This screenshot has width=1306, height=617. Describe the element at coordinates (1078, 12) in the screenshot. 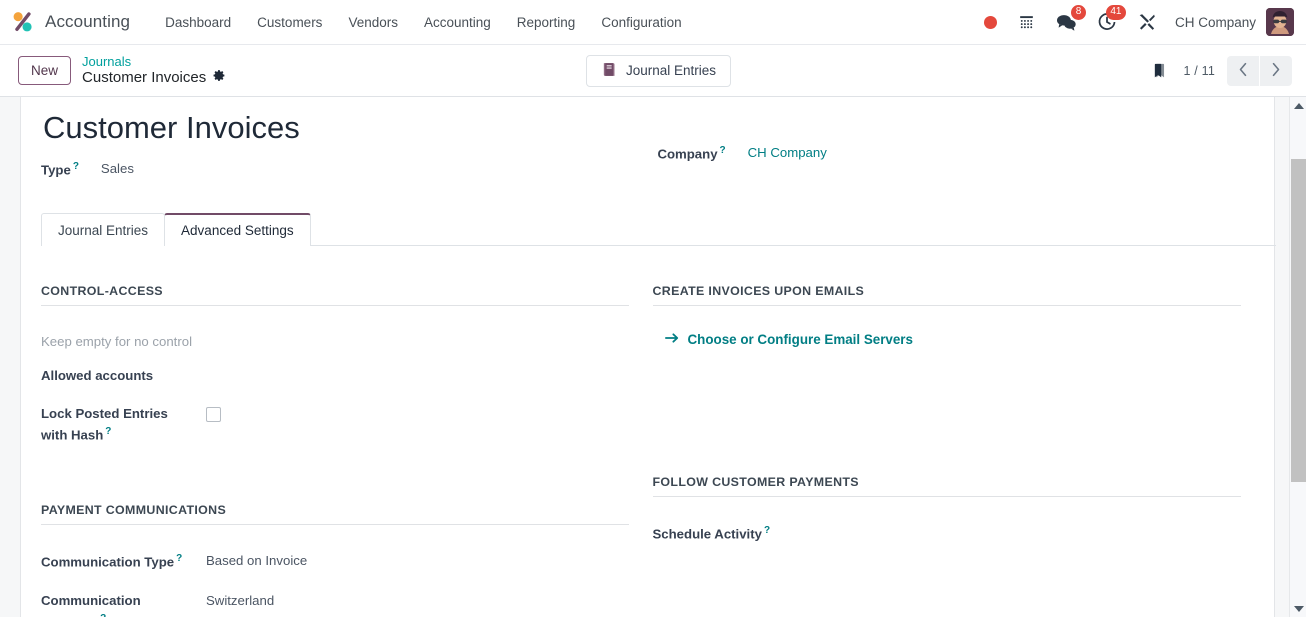

I see `messages-badge: 8` at that location.